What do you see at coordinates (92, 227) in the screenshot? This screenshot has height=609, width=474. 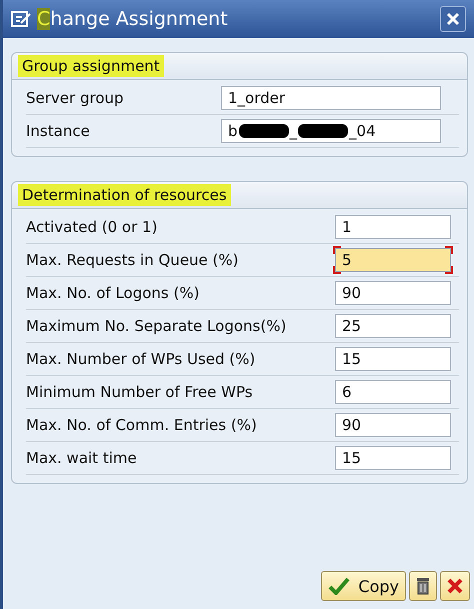 I see `field-label: Activated (0 or 1)` at bounding box center [92, 227].